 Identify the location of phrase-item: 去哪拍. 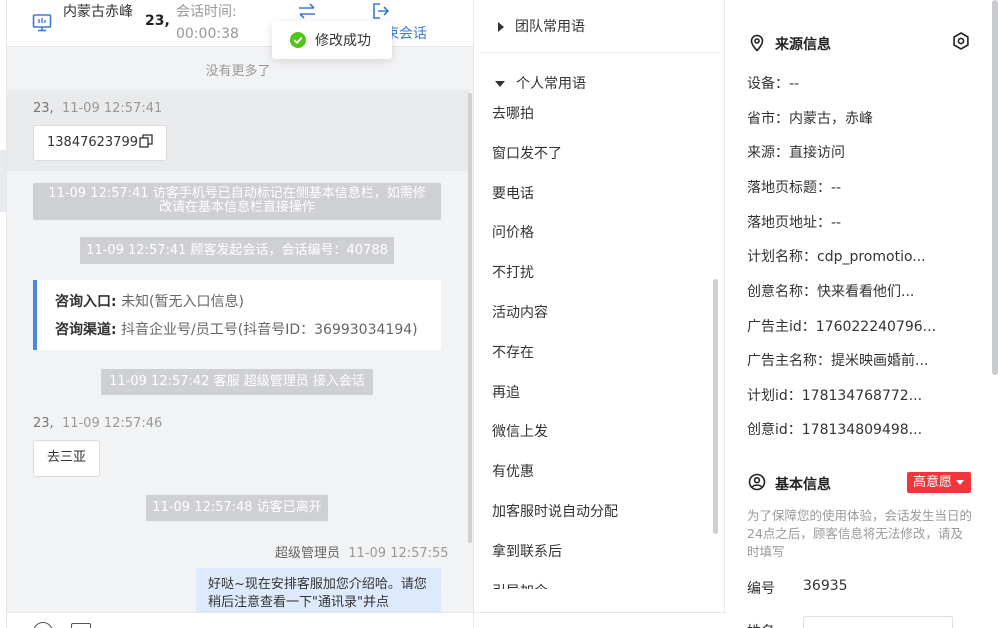
(597, 115).